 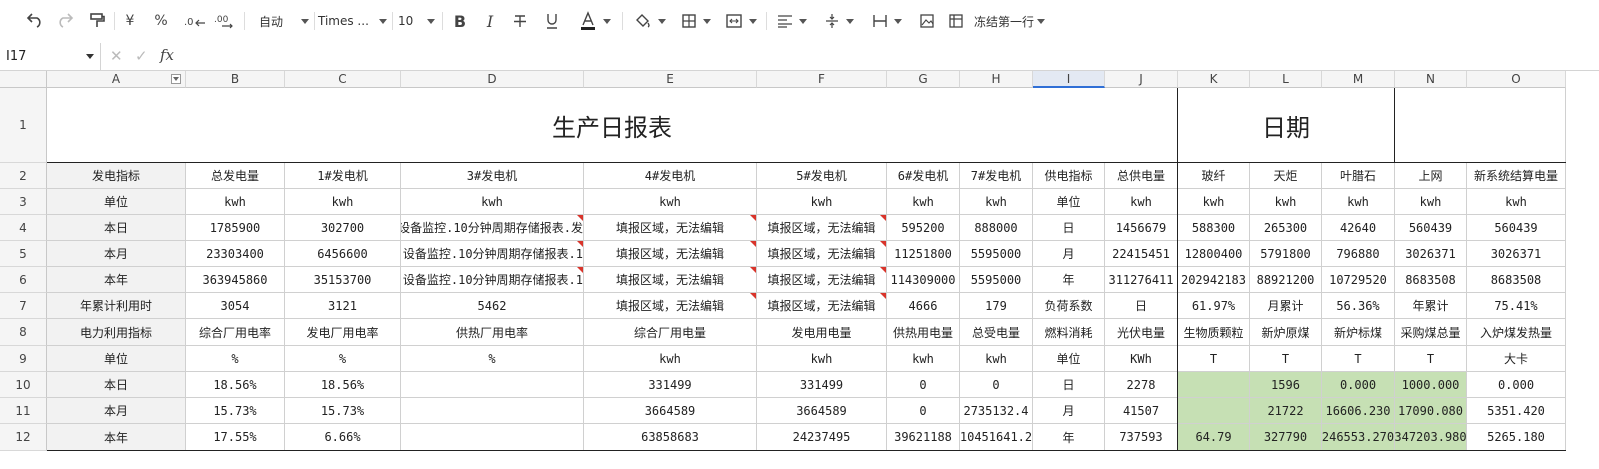 I want to click on cell-e8: 综合厂用电量, so click(x=670, y=332).